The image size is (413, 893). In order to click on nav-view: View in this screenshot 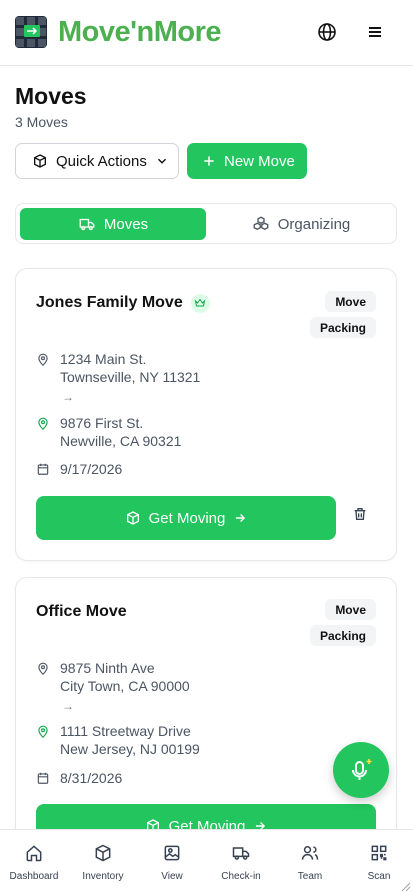, I will do `click(172, 861)`.